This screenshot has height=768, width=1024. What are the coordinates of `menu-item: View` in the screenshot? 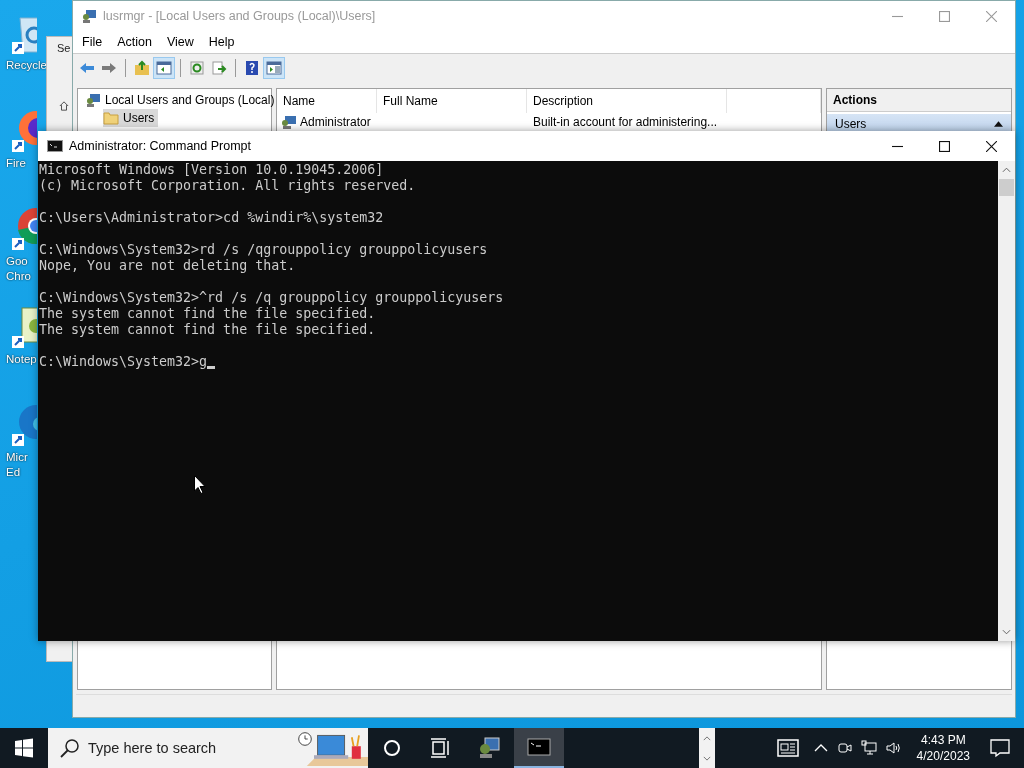 It's located at (180, 42).